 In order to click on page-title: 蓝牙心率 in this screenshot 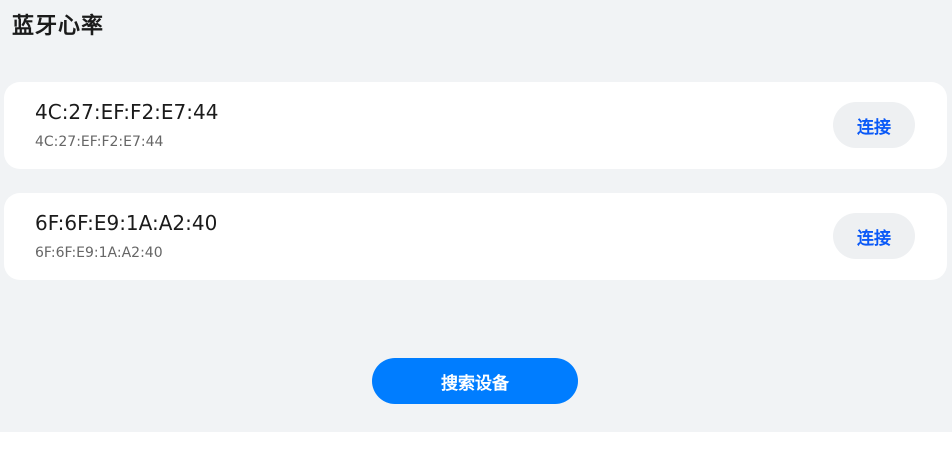, I will do `click(58, 26)`.